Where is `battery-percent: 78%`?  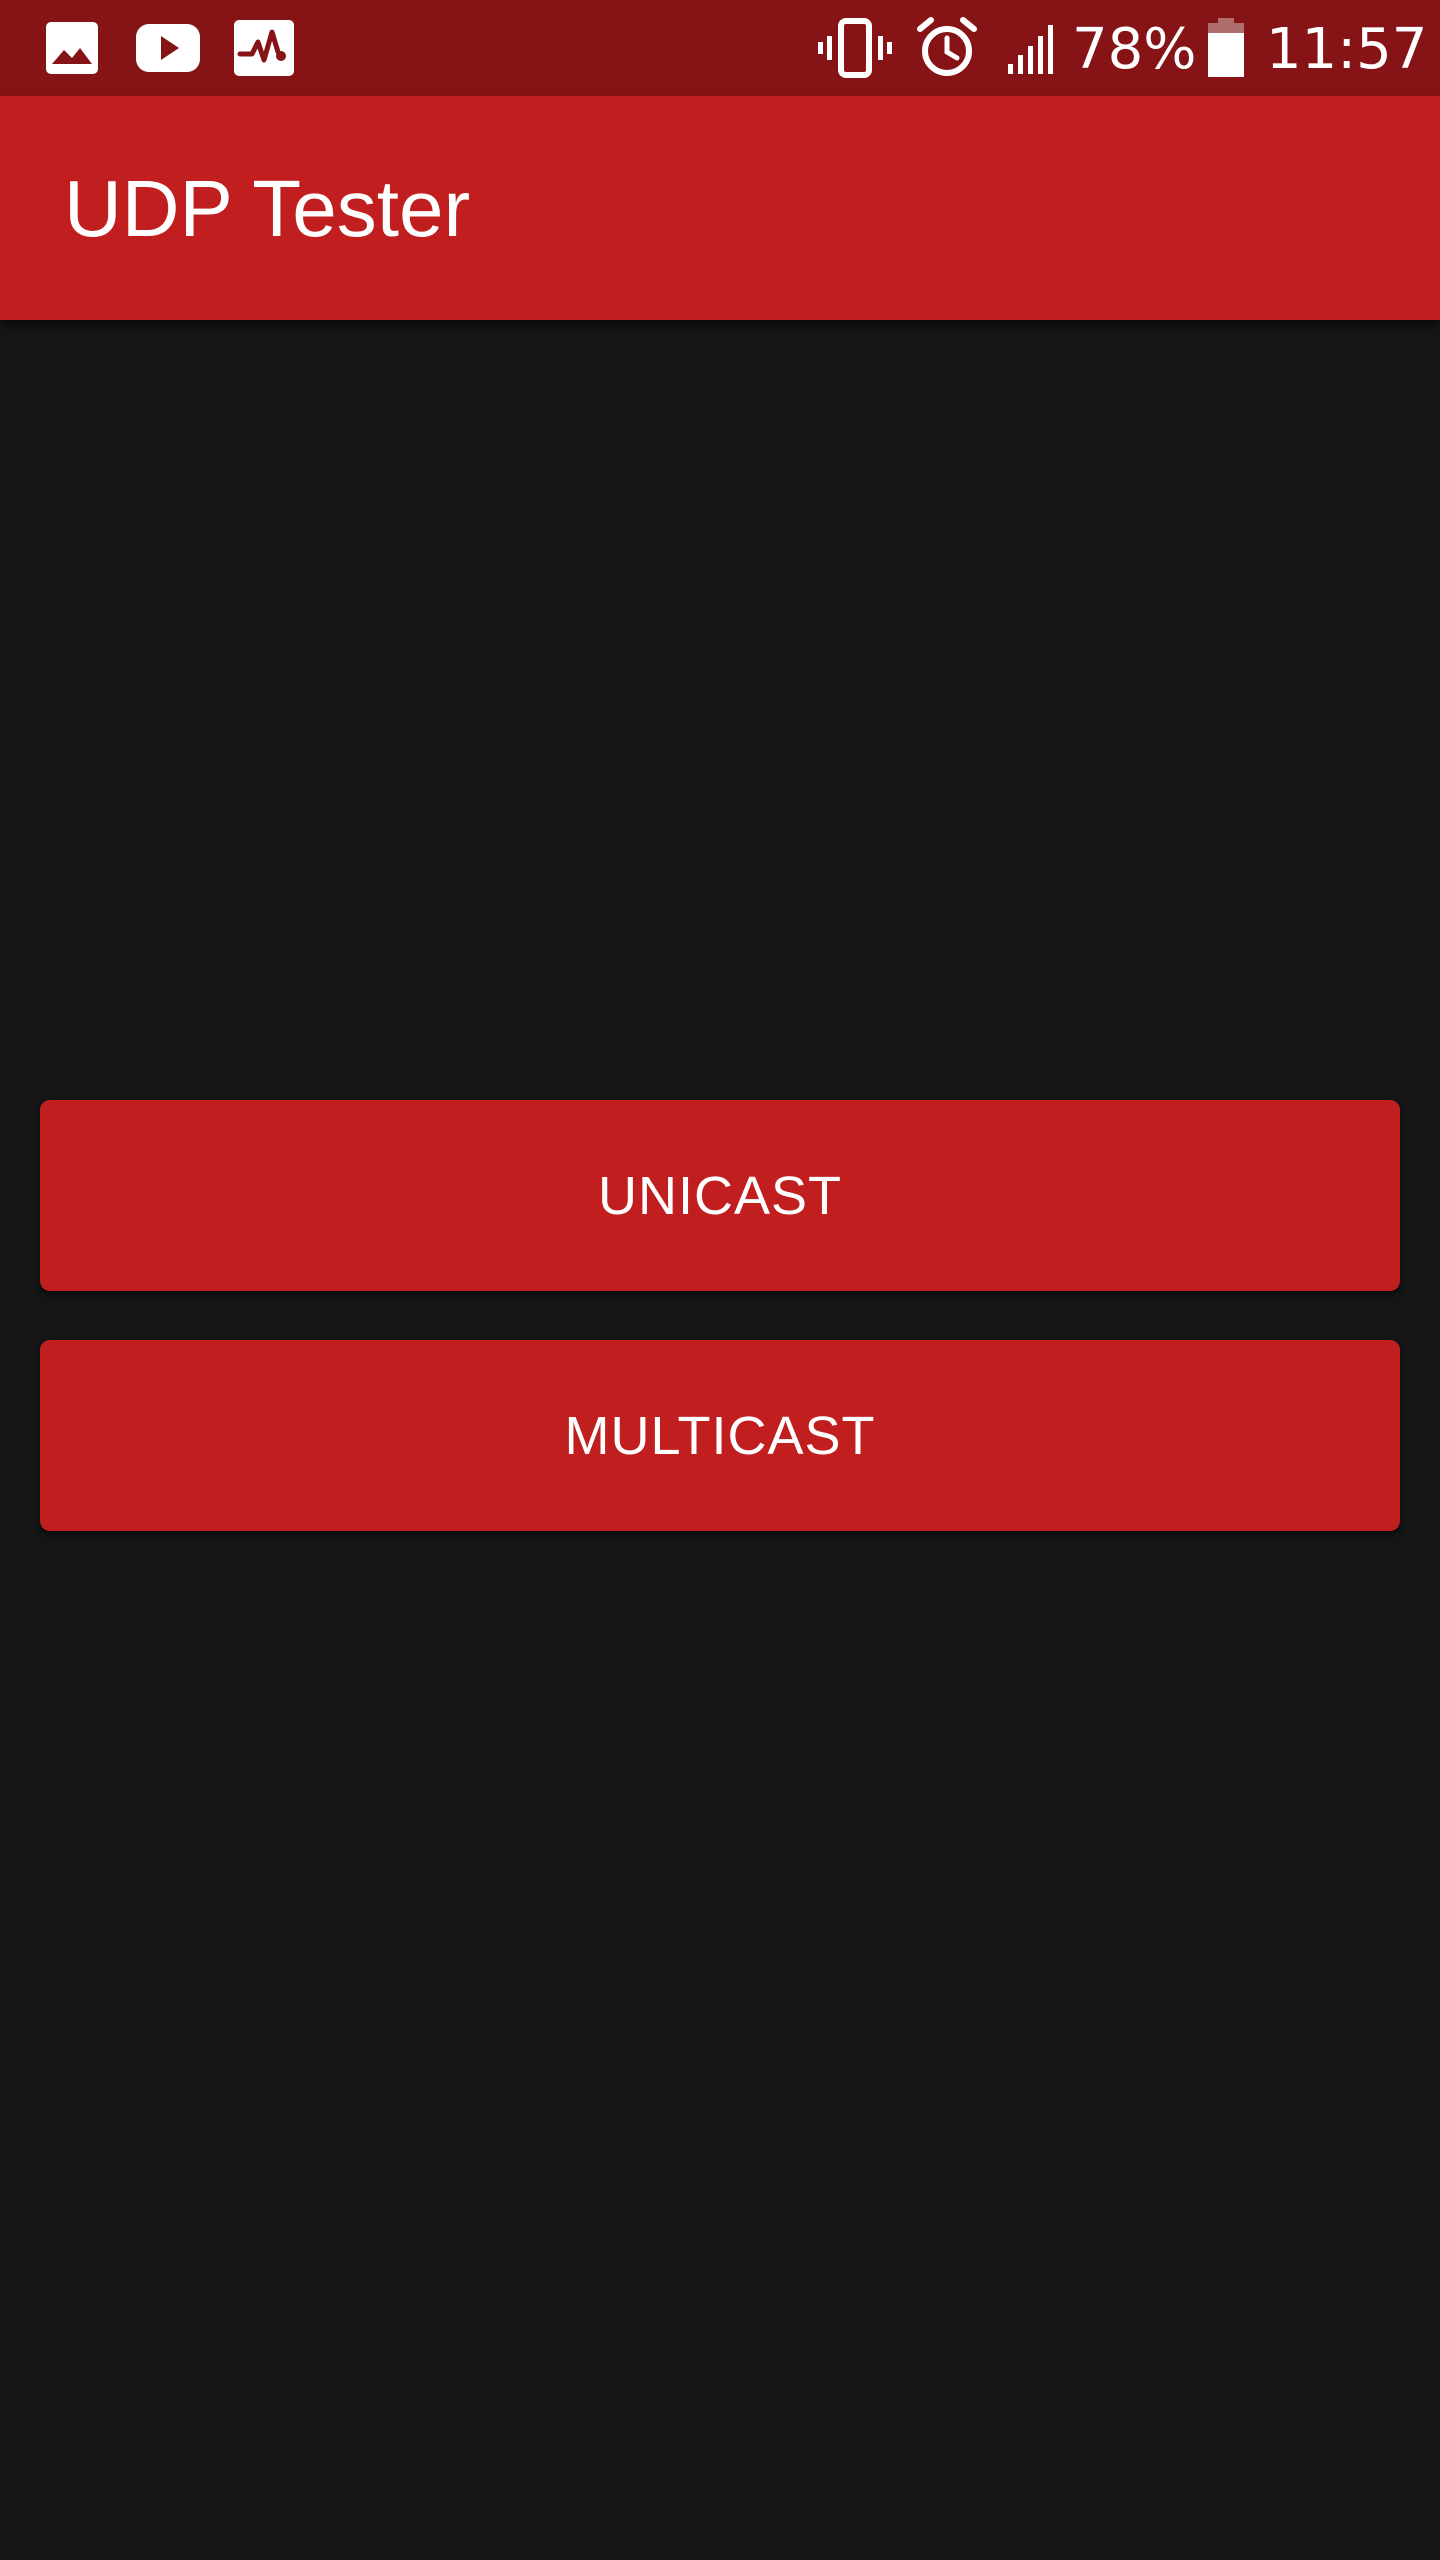 battery-percent: 78% is located at coordinates (1134, 49).